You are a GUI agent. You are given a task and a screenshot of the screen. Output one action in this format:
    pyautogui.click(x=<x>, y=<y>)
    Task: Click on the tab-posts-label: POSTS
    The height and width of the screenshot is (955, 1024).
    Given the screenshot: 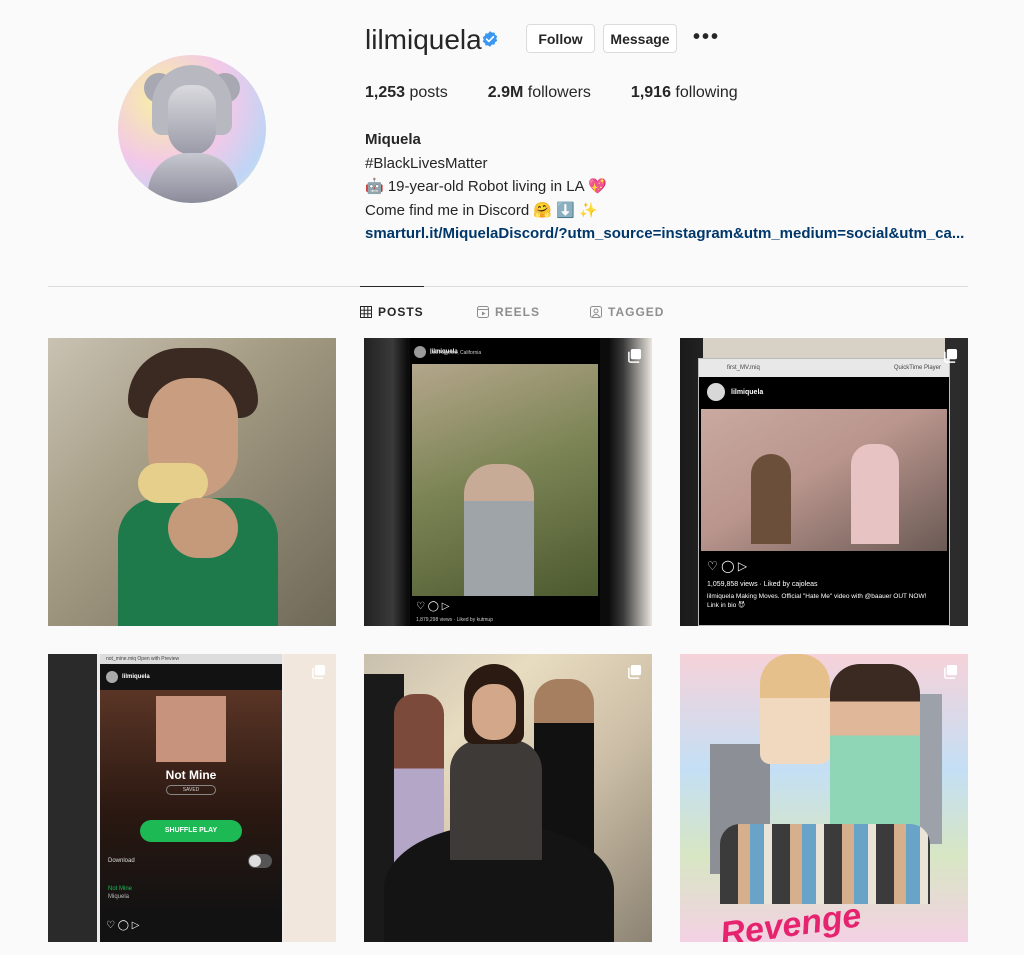 What is the action you would take?
    pyautogui.click(x=401, y=312)
    